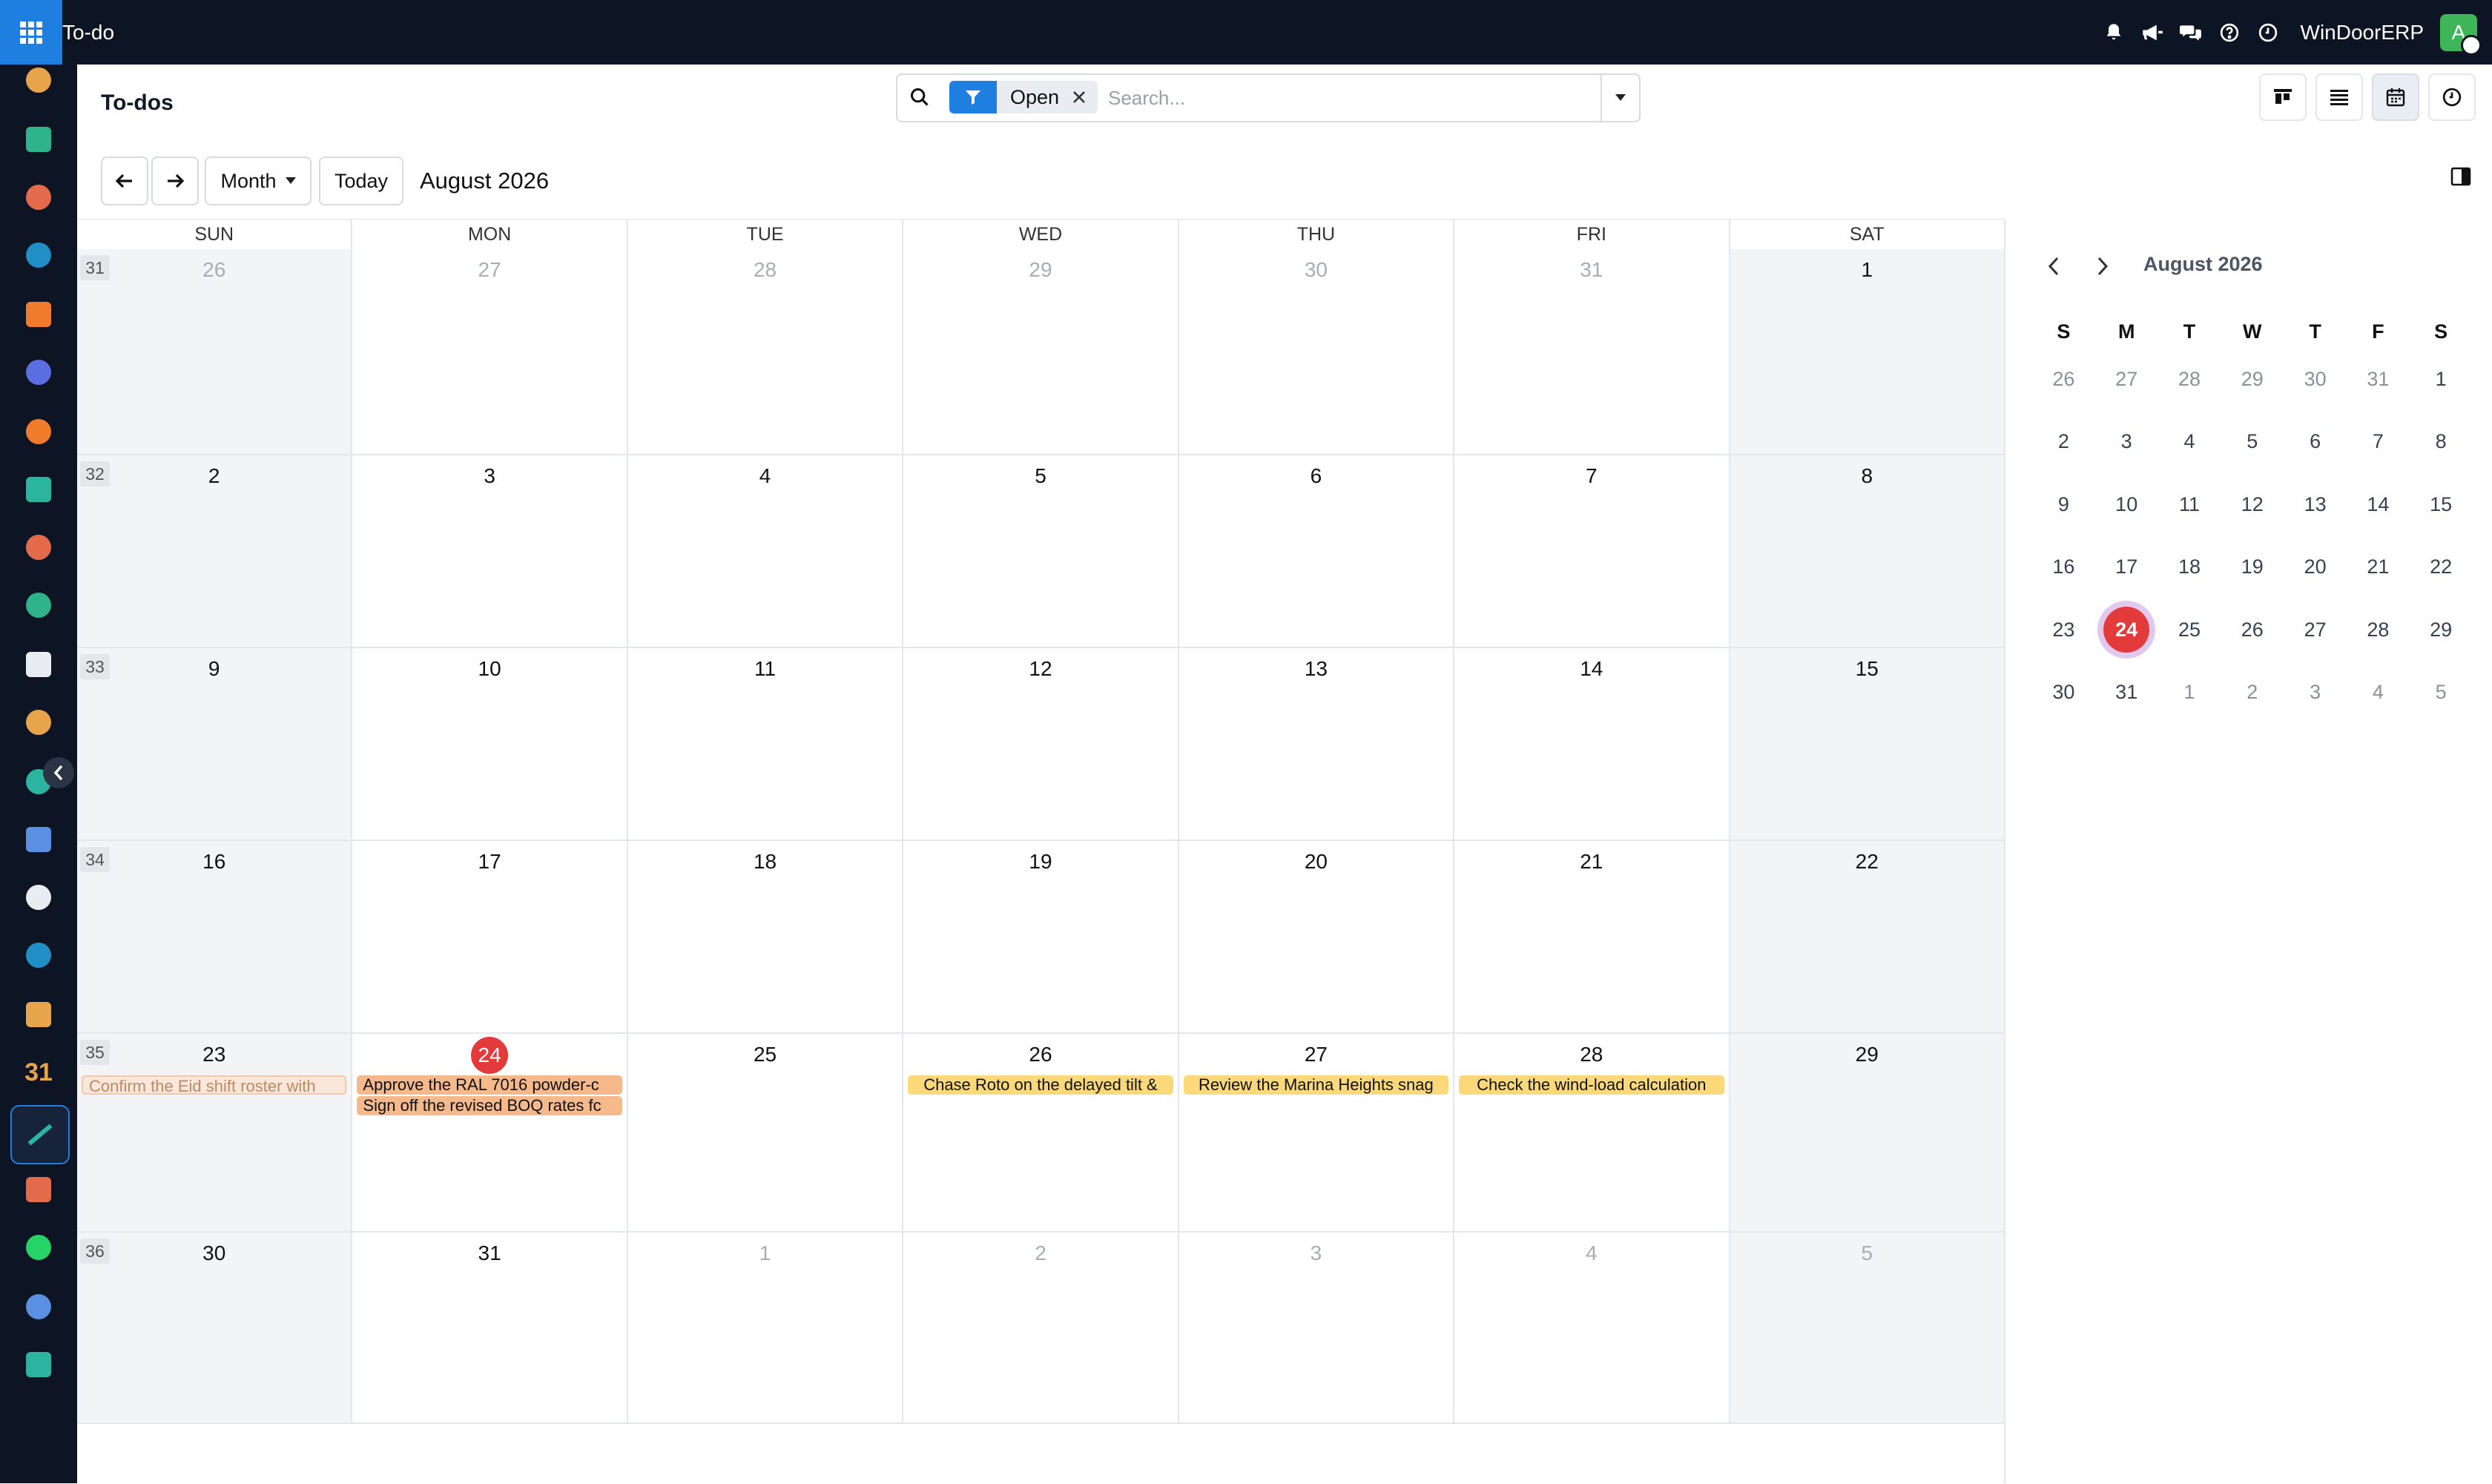  Describe the element at coordinates (2152, 32) in the screenshot. I see `announcements-button` at that location.